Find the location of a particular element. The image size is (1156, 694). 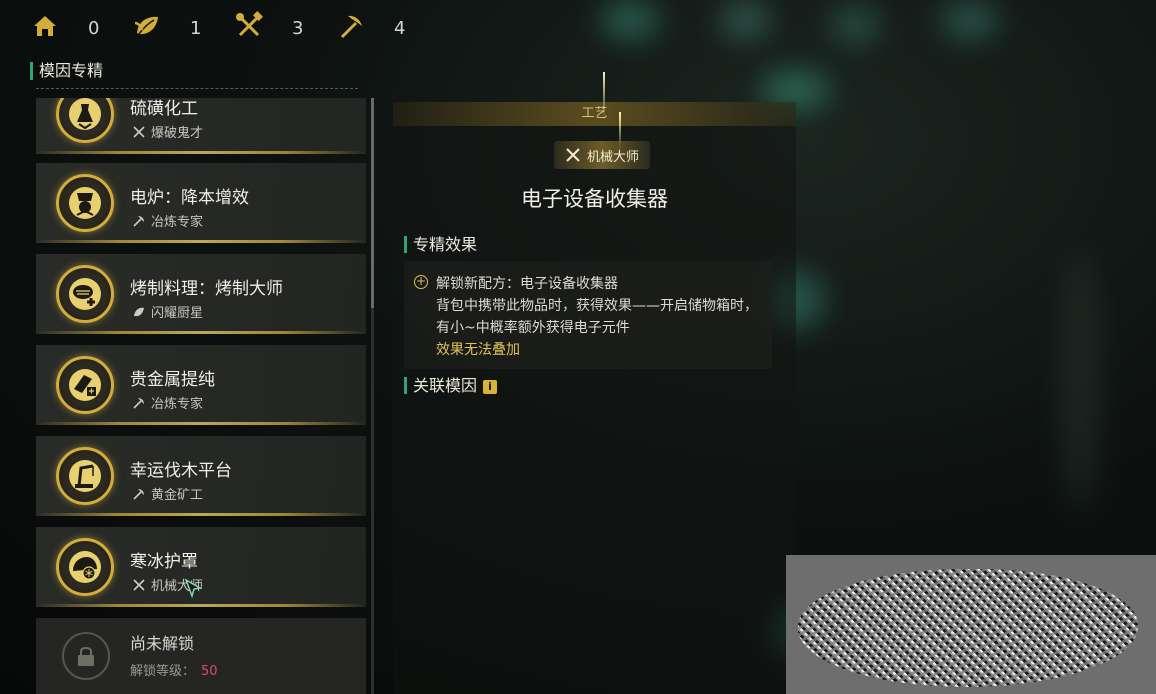

item-sub-label: 黄金矿工 is located at coordinates (177, 495).